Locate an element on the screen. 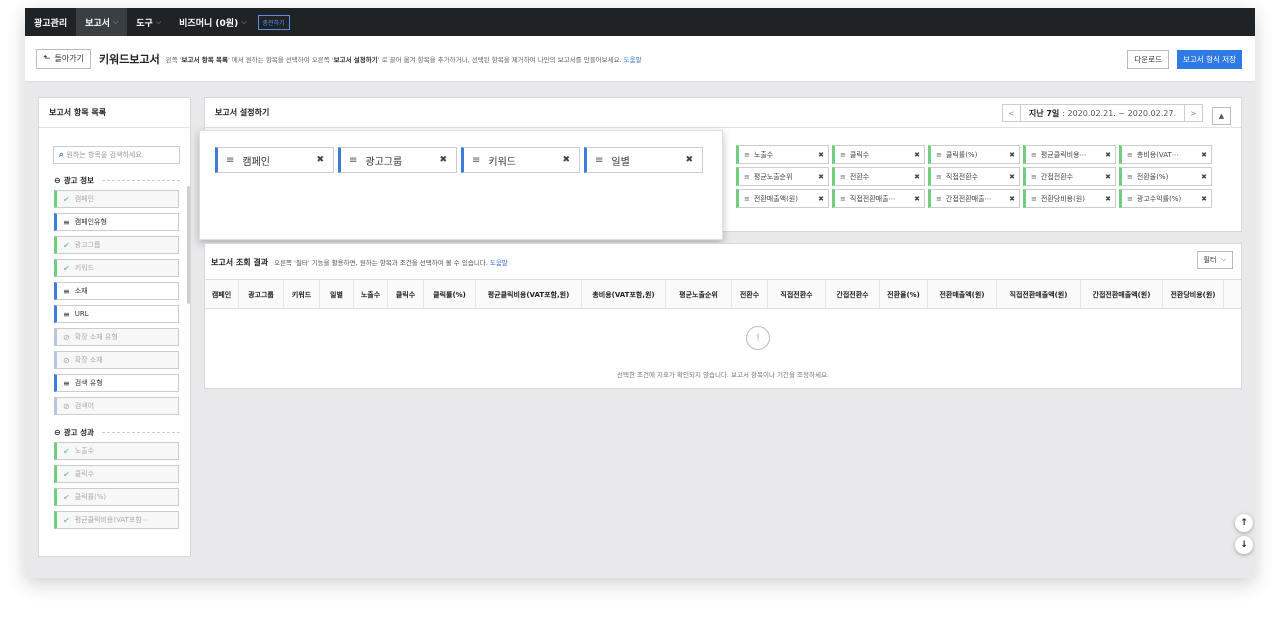  column-header: 전환당비용(원) is located at coordinates (1193, 294).